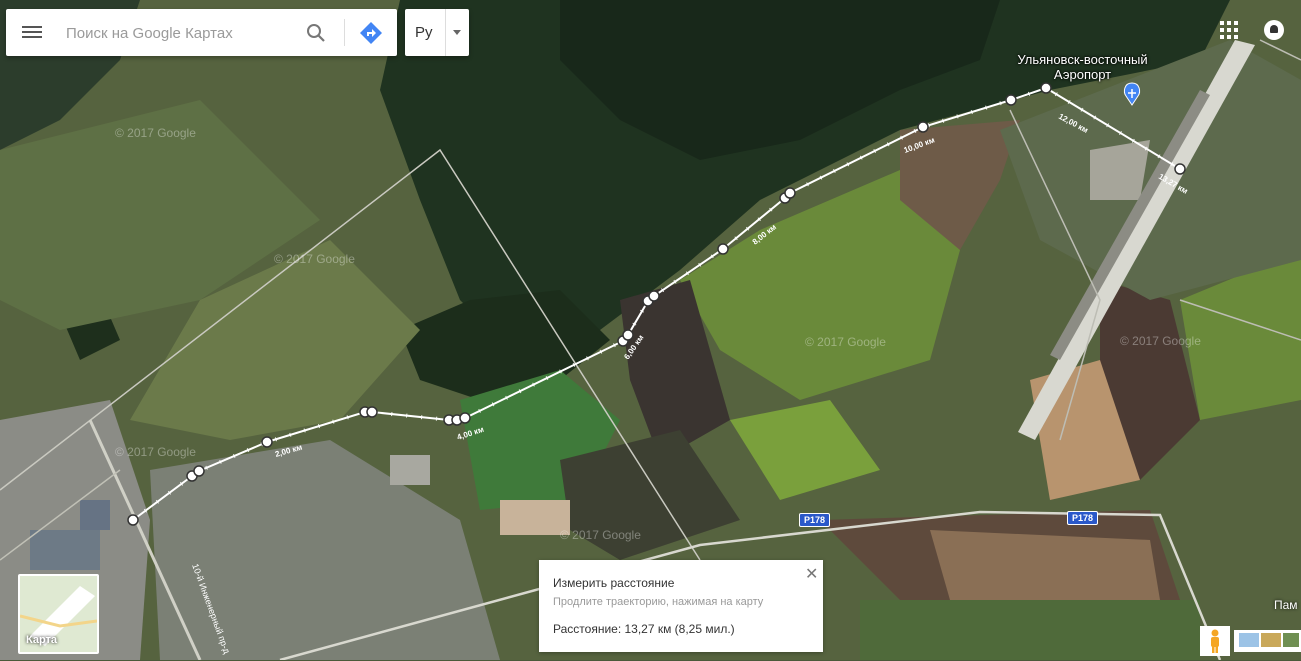  I want to click on search-box, so click(201, 32).